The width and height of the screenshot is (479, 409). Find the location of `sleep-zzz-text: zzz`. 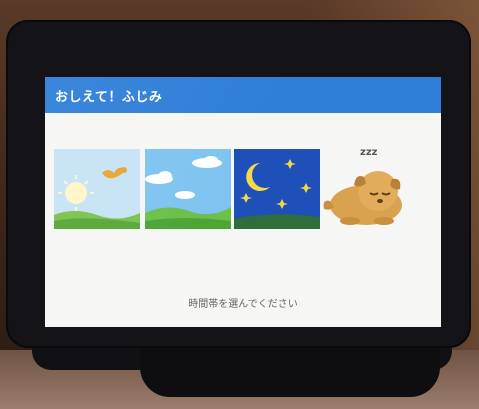

sleep-zzz-text: zzz is located at coordinates (369, 152).